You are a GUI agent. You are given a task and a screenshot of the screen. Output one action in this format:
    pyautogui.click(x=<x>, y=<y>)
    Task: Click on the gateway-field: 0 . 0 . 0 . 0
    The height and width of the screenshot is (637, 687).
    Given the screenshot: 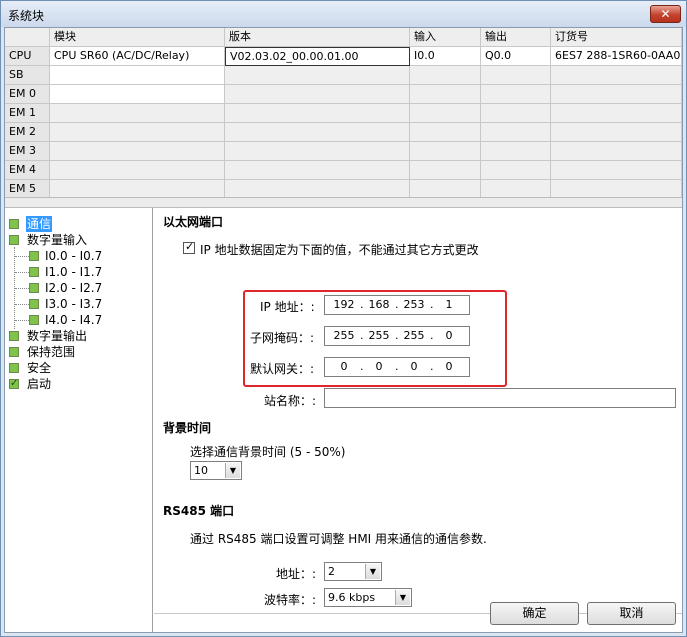 What is the action you would take?
    pyautogui.click(x=397, y=367)
    